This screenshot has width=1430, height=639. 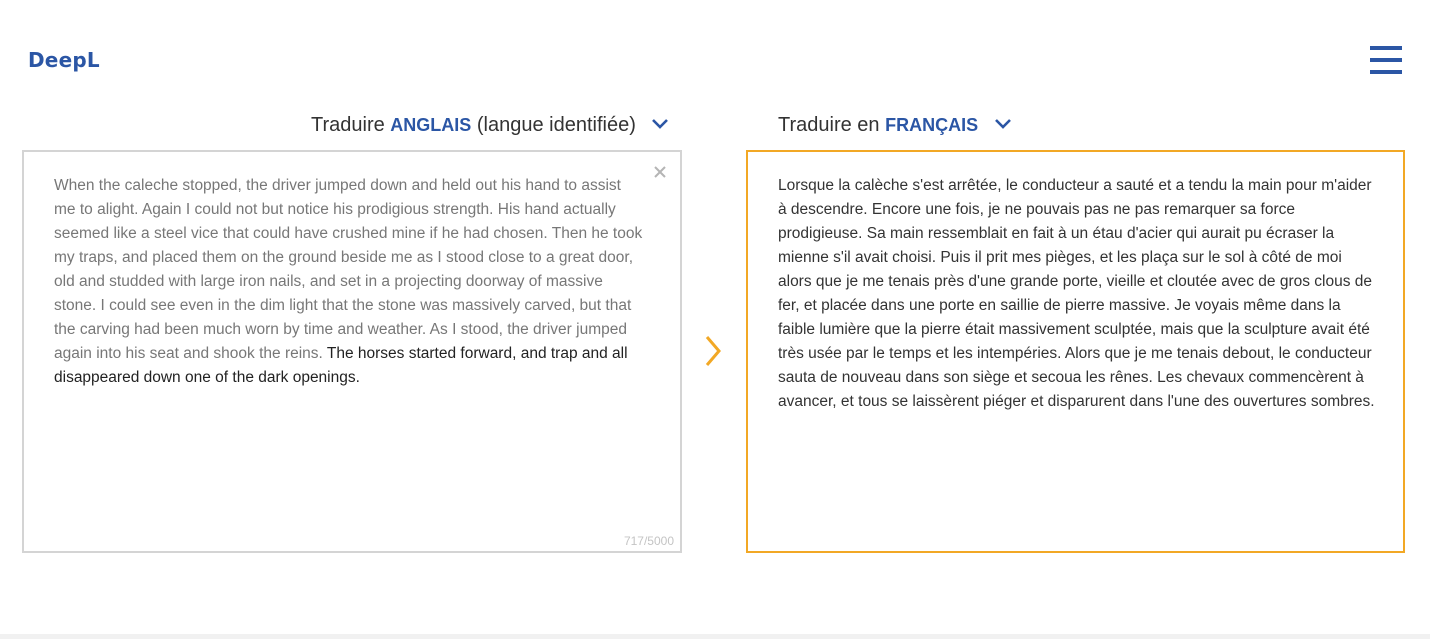 What do you see at coordinates (832, 125) in the screenshot?
I see `target-language-prefix: Traduire en` at bounding box center [832, 125].